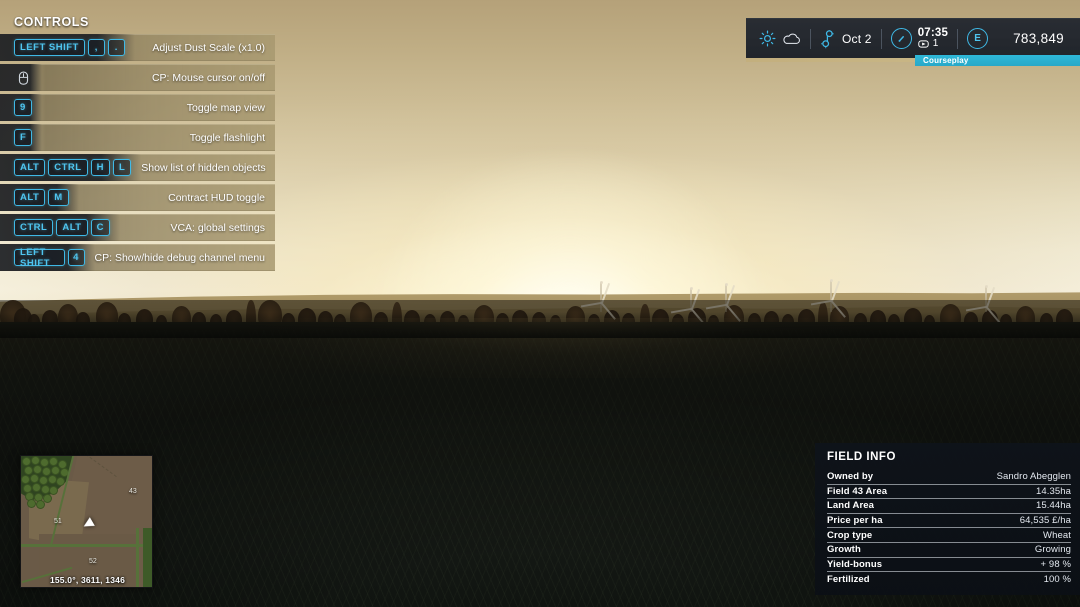 This screenshot has height=607, width=1080. I want to click on control-key-group: F, so click(21, 137).